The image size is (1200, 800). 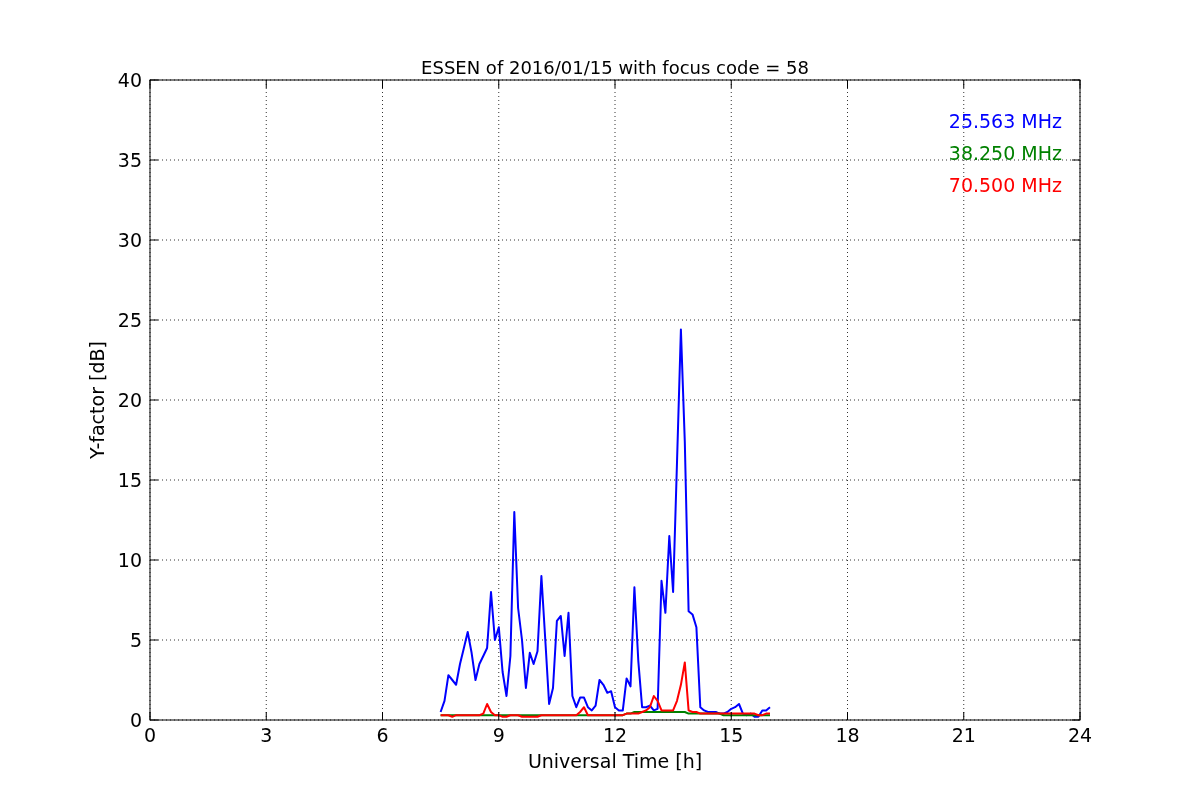 What do you see at coordinates (382, 735) in the screenshot?
I see `tick-label: 6` at bounding box center [382, 735].